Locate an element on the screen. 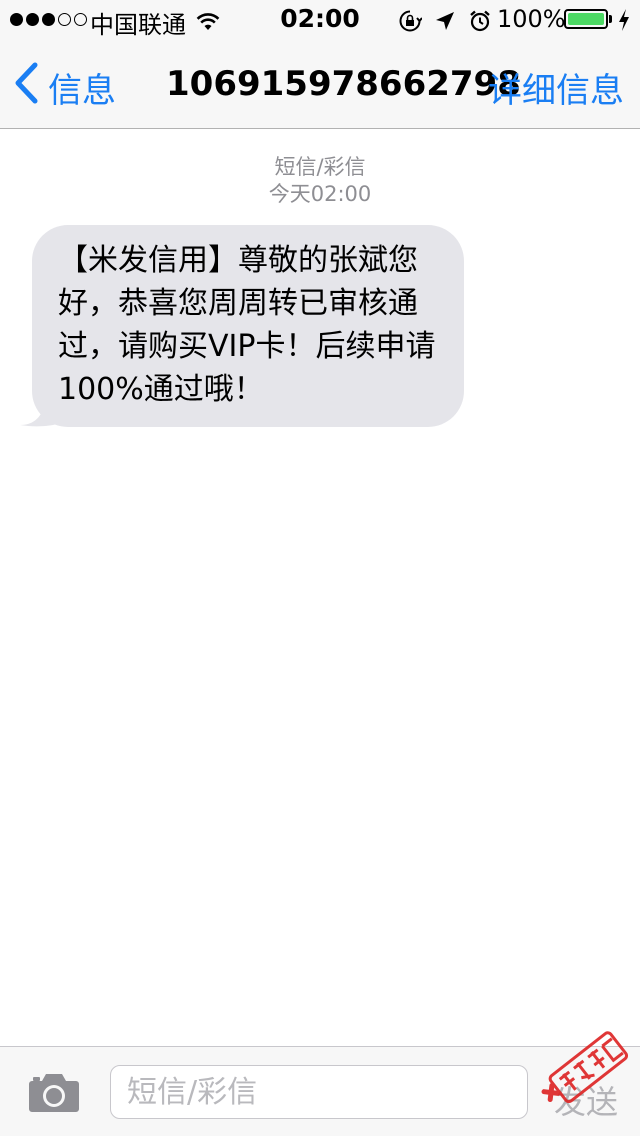 The height and width of the screenshot is (1136, 640). compose-bar: 发送 is located at coordinates (320, 1091).